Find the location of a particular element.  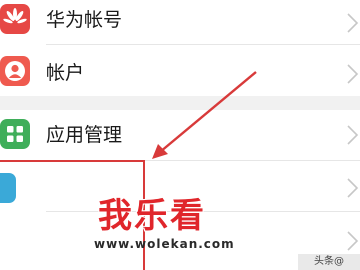

watermark-brand: 我乐看 is located at coordinates (152, 216).